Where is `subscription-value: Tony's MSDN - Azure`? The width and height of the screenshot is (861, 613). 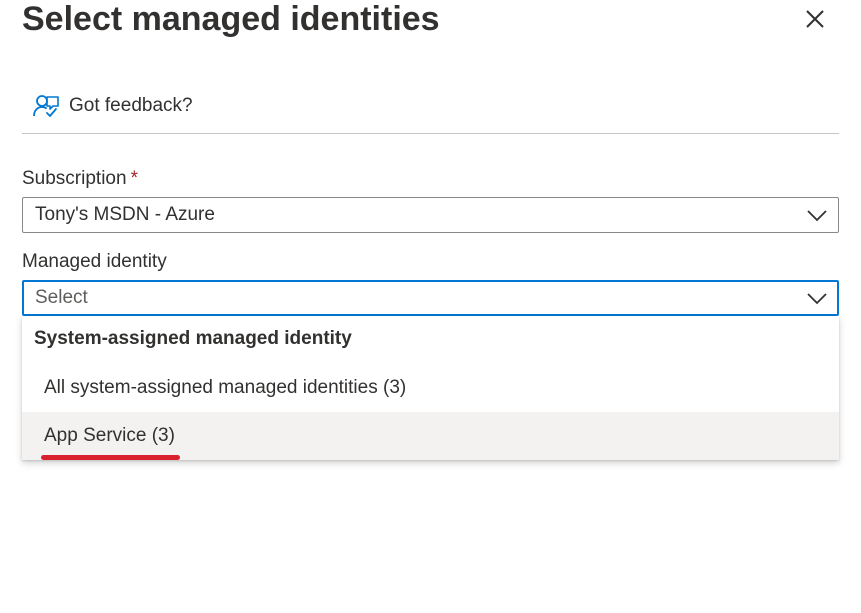 subscription-value: Tony's MSDN - Azure is located at coordinates (125, 214).